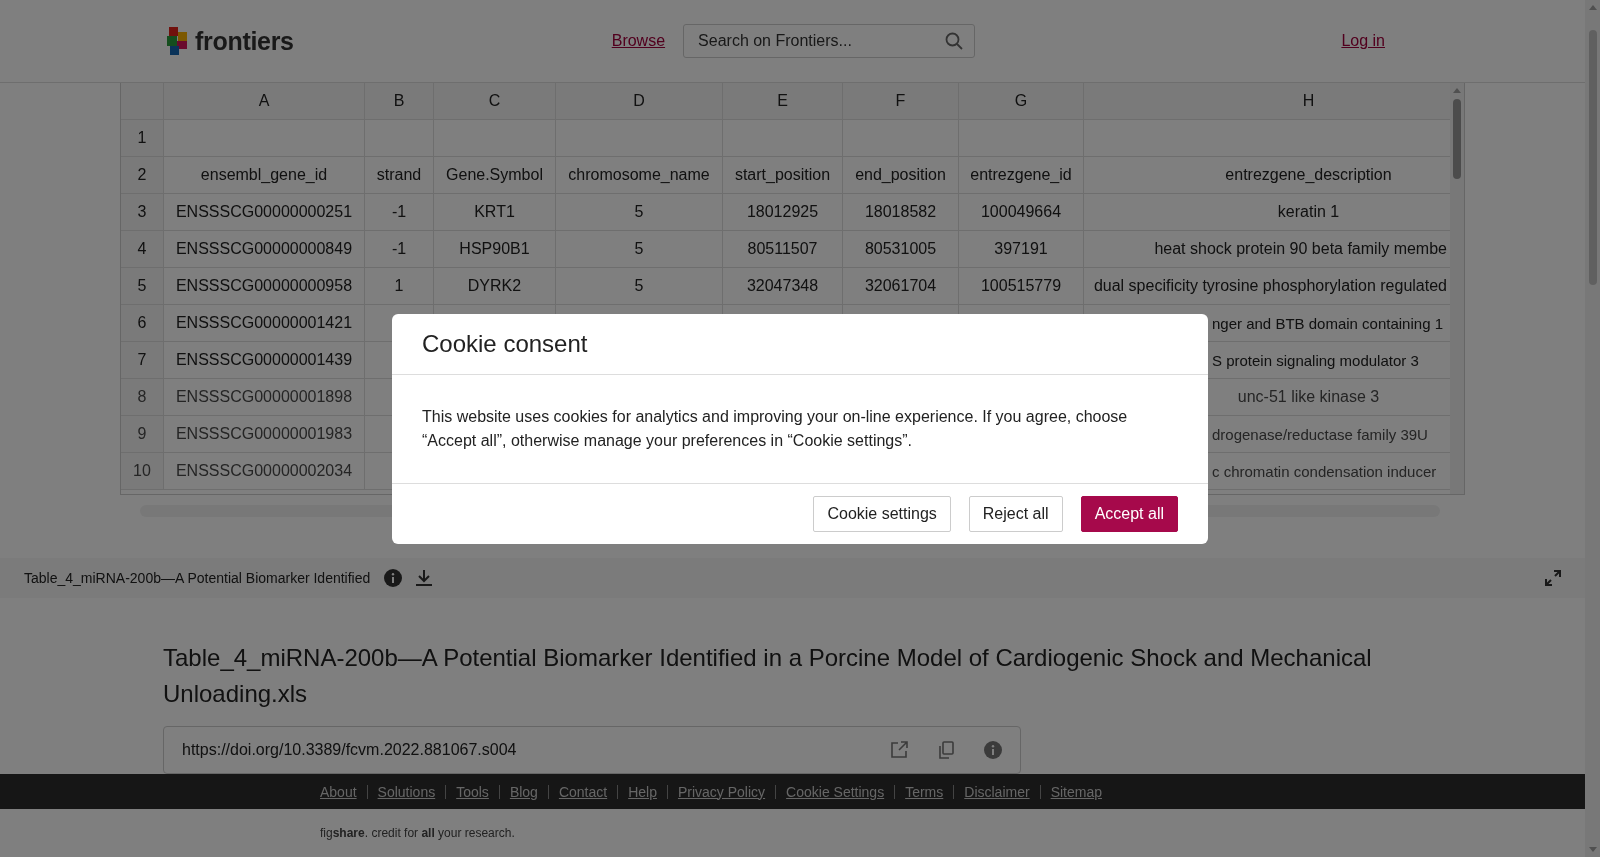 The image size is (1600, 857). Describe the element at coordinates (197, 578) in the screenshot. I see `figure-caption: Table_4_miRNA-200b—A Potential Biomarker Identified` at that location.